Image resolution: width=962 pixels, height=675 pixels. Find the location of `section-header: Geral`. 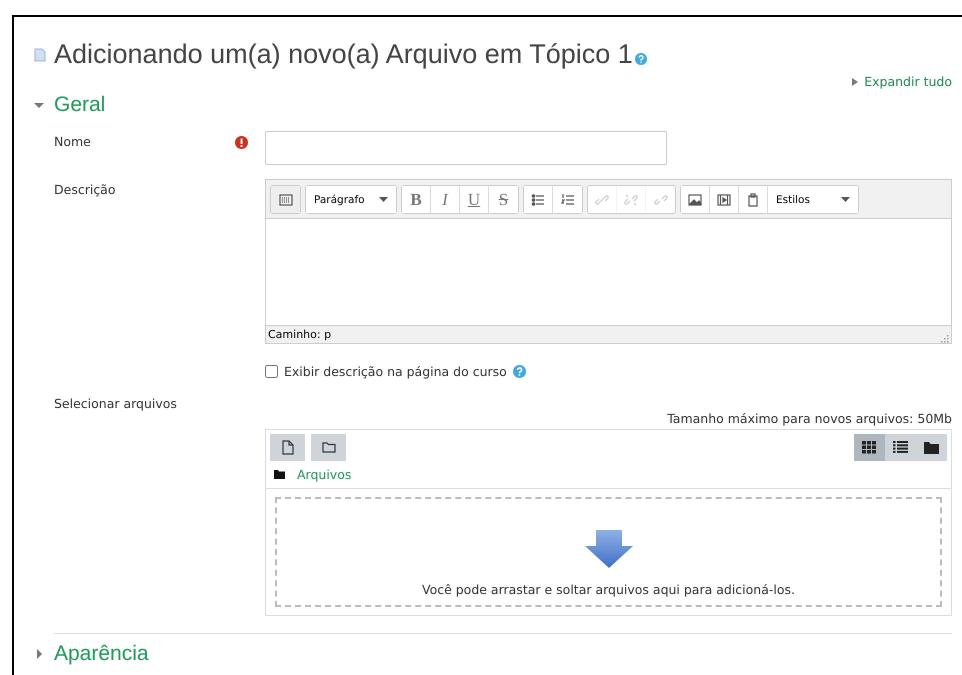

section-header: Geral is located at coordinates (493, 105).